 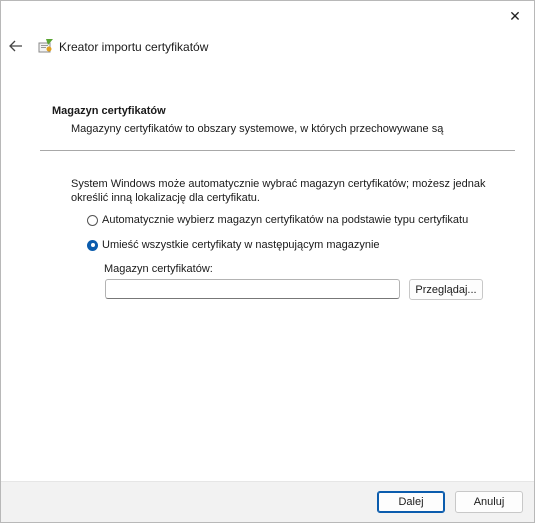 I want to click on close-button: ✕, so click(x=515, y=16).